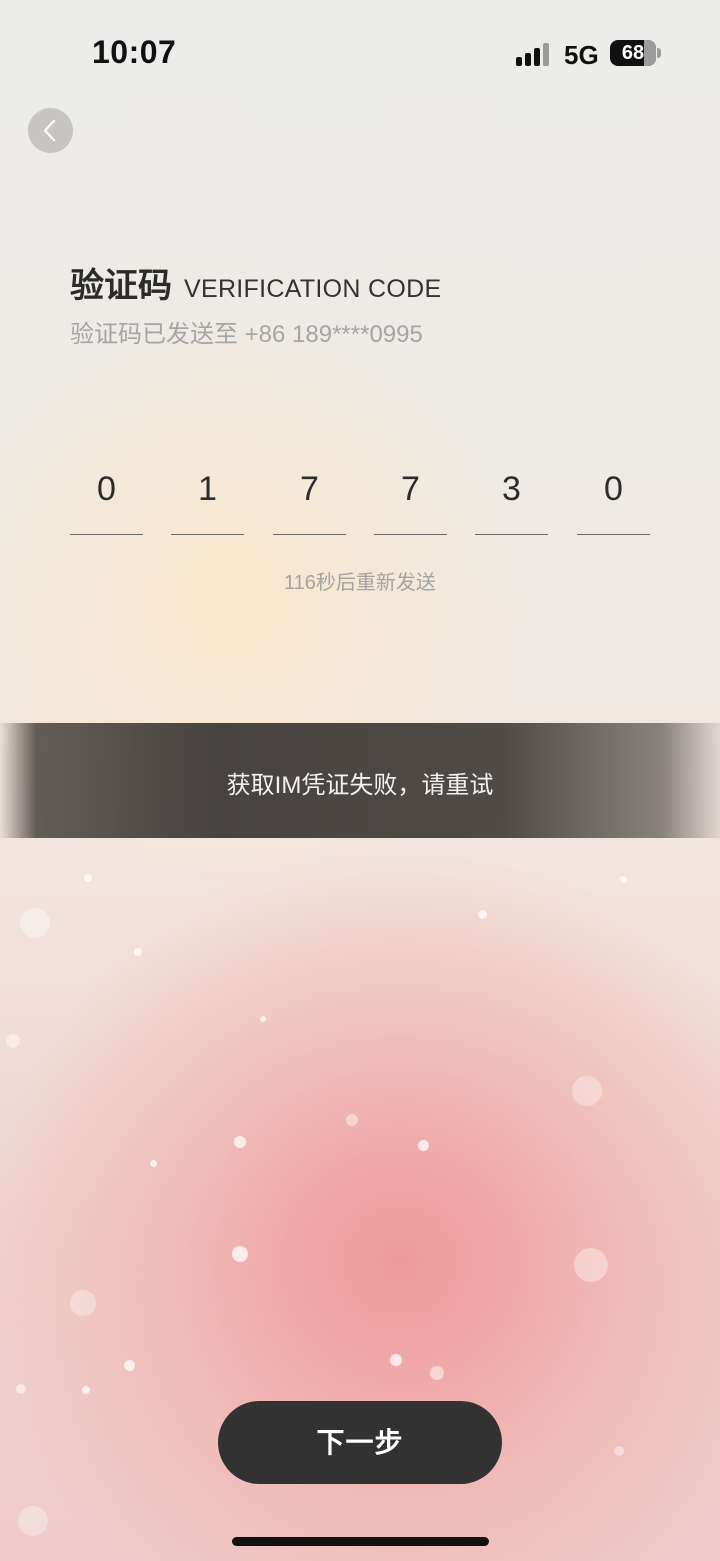  I want to click on title-english: VERIFICATION CODE, so click(313, 289).